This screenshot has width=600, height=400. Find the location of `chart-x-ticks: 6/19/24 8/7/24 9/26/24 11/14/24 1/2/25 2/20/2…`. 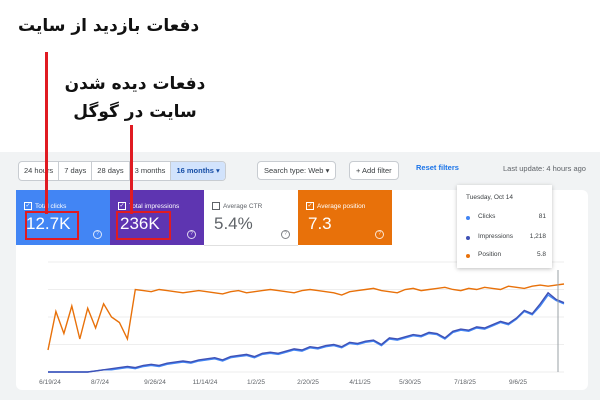

chart-x-ticks: 6/19/24 8/7/24 9/26/24 11/14/24 1/2/25 2/20/2… is located at coordinates (283, 382).